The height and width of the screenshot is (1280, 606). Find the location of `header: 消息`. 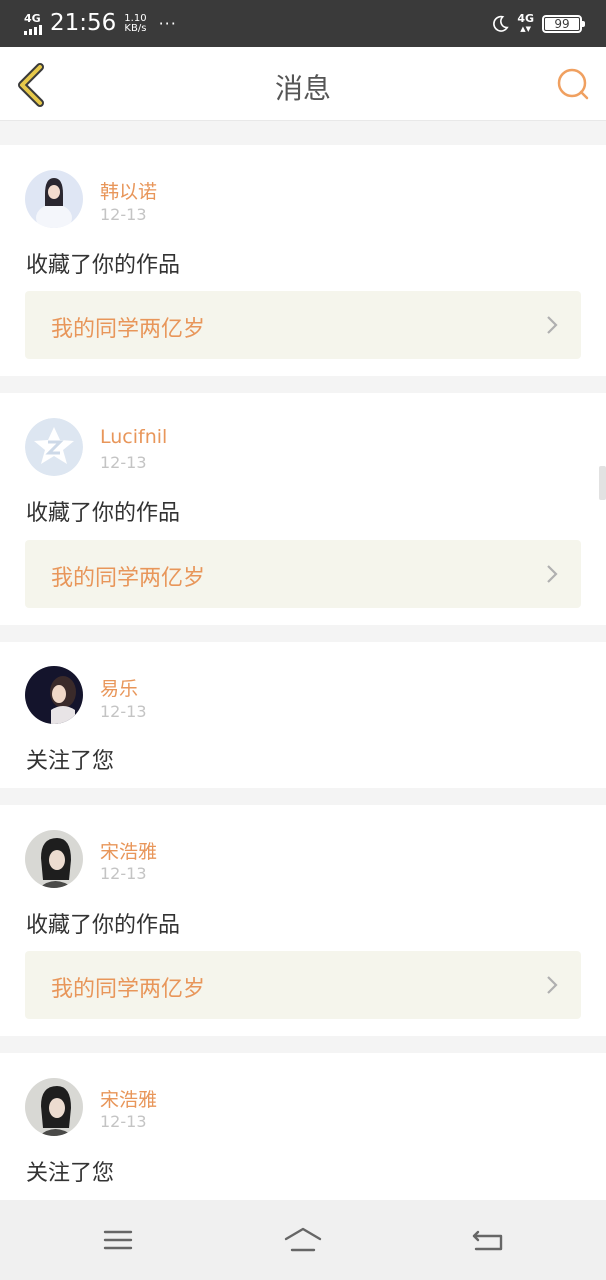

header: 消息 is located at coordinates (303, 84).